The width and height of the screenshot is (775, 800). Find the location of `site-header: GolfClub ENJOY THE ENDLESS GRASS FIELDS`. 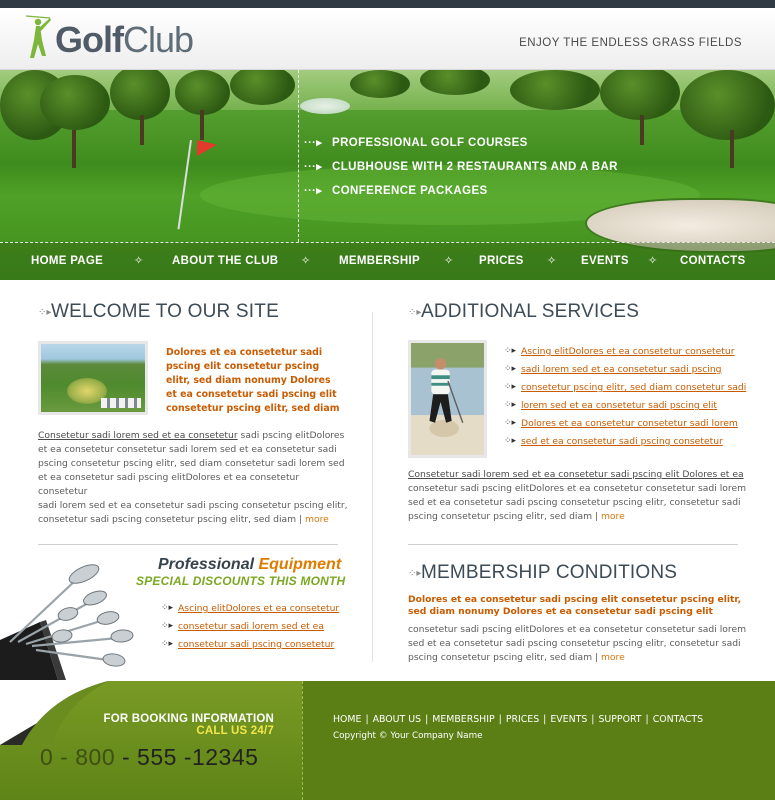

site-header: GolfClub ENJOY THE ENDLESS GRASS FIELDS is located at coordinates (387, 39).